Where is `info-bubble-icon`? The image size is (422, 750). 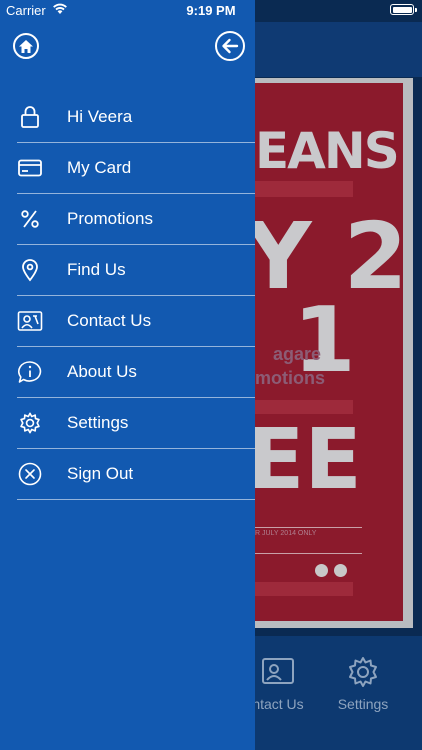
info-bubble-icon is located at coordinates (30, 372).